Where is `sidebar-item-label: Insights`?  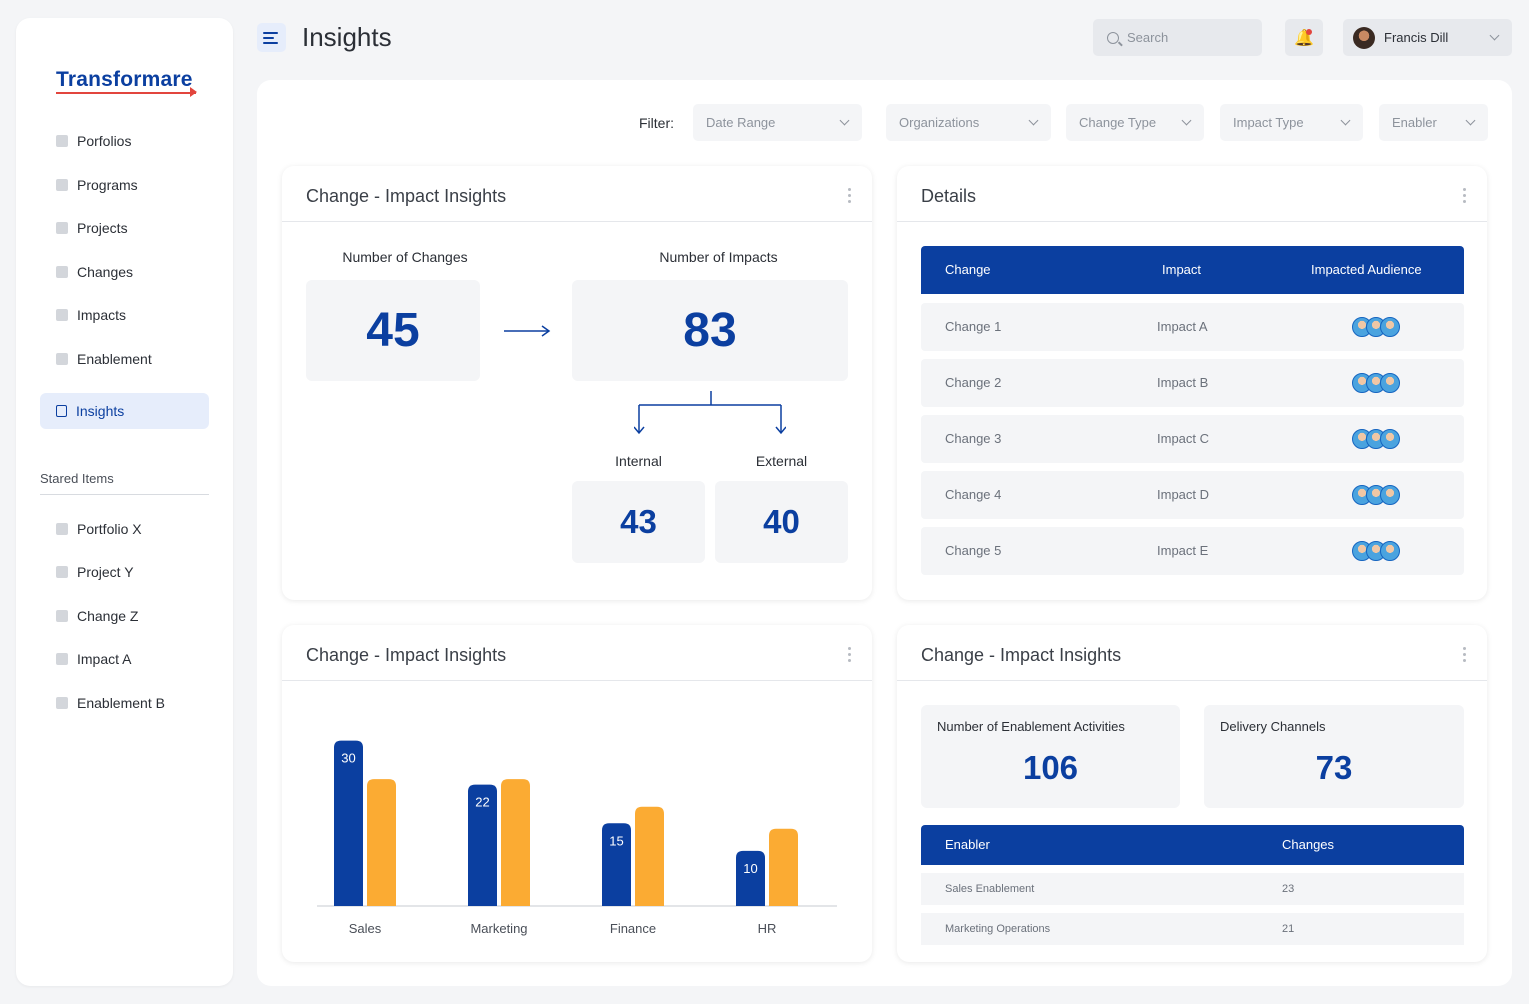 sidebar-item-label: Insights is located at coordinates (100, 411).